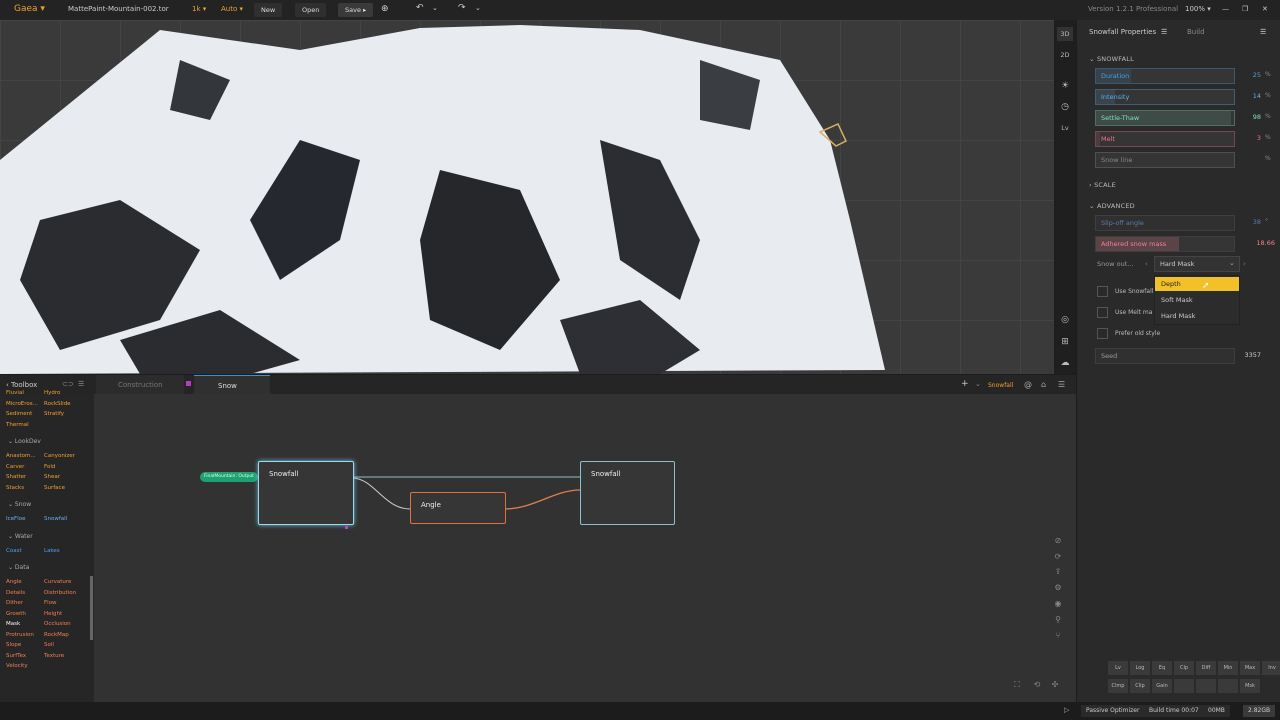 The height and width of the screenshot is (720, 1280). What do you see at coordinates (59, 456) in the screenshot?
I see `toolbox-item: Canyonizer` at bounding box center [59, 456].